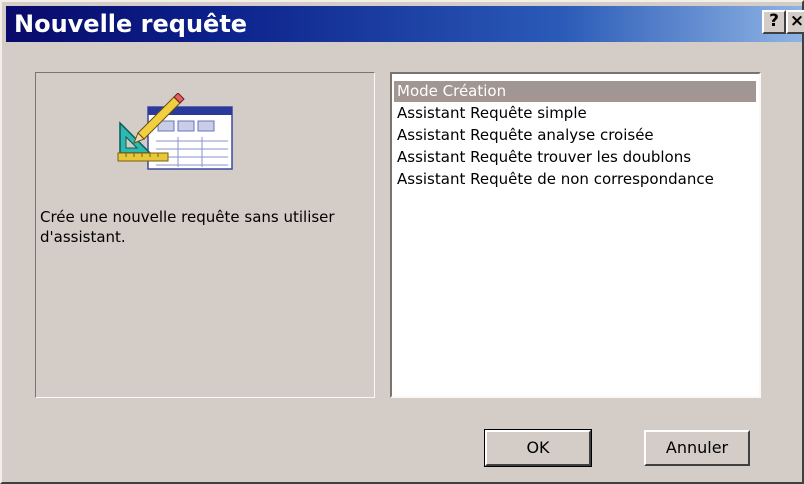  What do you see at coordinates (575, 157) in the screenshot?
I see `query-type-option: Assistant Requête trouver les doublons` at bounding box center [575, 157].